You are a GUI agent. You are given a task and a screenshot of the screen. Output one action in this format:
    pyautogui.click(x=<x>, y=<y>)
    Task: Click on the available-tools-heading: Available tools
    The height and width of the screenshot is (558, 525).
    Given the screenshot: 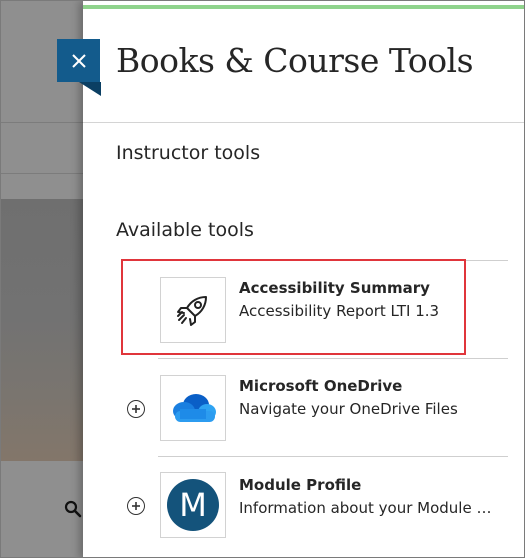 What is the action you would take?
    pyautogui.click(x=185, y=230)
    